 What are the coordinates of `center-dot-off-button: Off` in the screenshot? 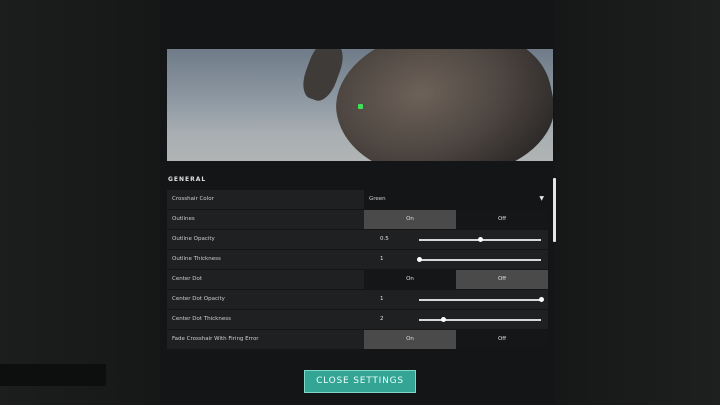 It's located at (502, 279).